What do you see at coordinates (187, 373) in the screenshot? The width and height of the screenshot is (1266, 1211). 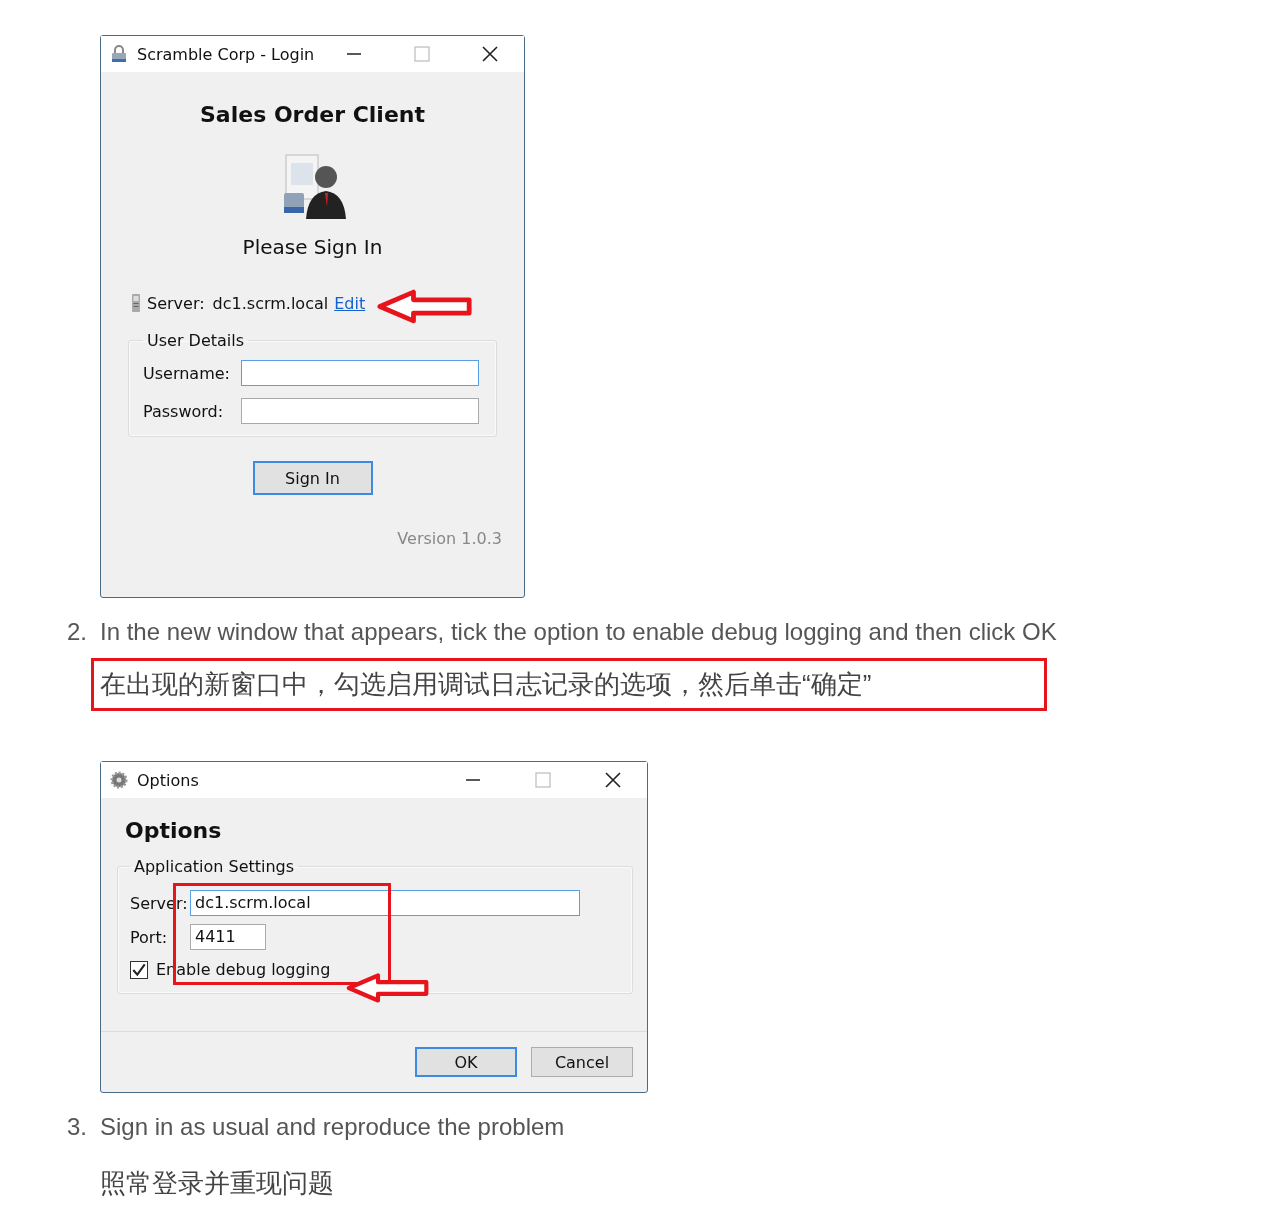 I see `field-label: Username:` at bounding box center [187, 373].